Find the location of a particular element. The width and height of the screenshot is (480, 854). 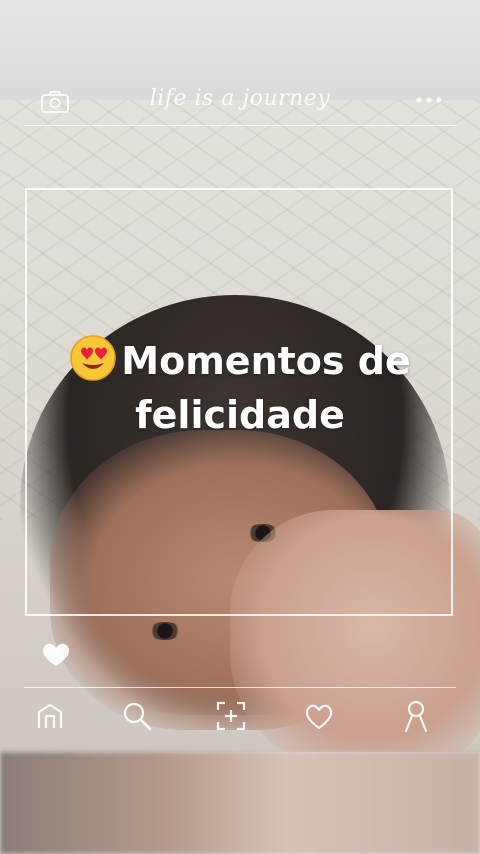

header-divider is located at coordinates (240, 125).